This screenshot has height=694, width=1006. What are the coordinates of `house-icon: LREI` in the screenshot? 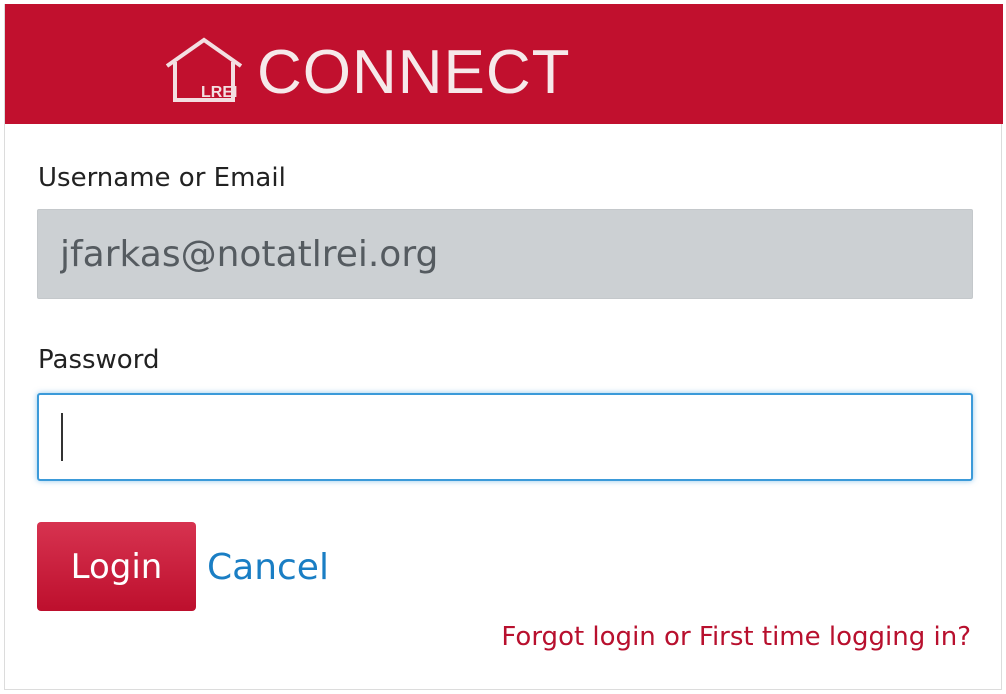 It's located at (204, 69).